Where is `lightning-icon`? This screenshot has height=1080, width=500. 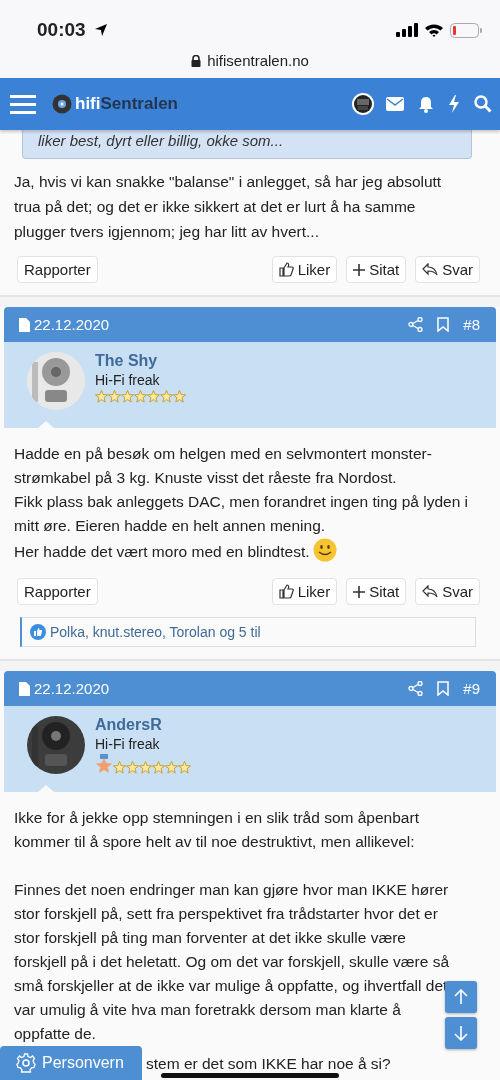 lightning-icon is located at coordinates (454, 104).